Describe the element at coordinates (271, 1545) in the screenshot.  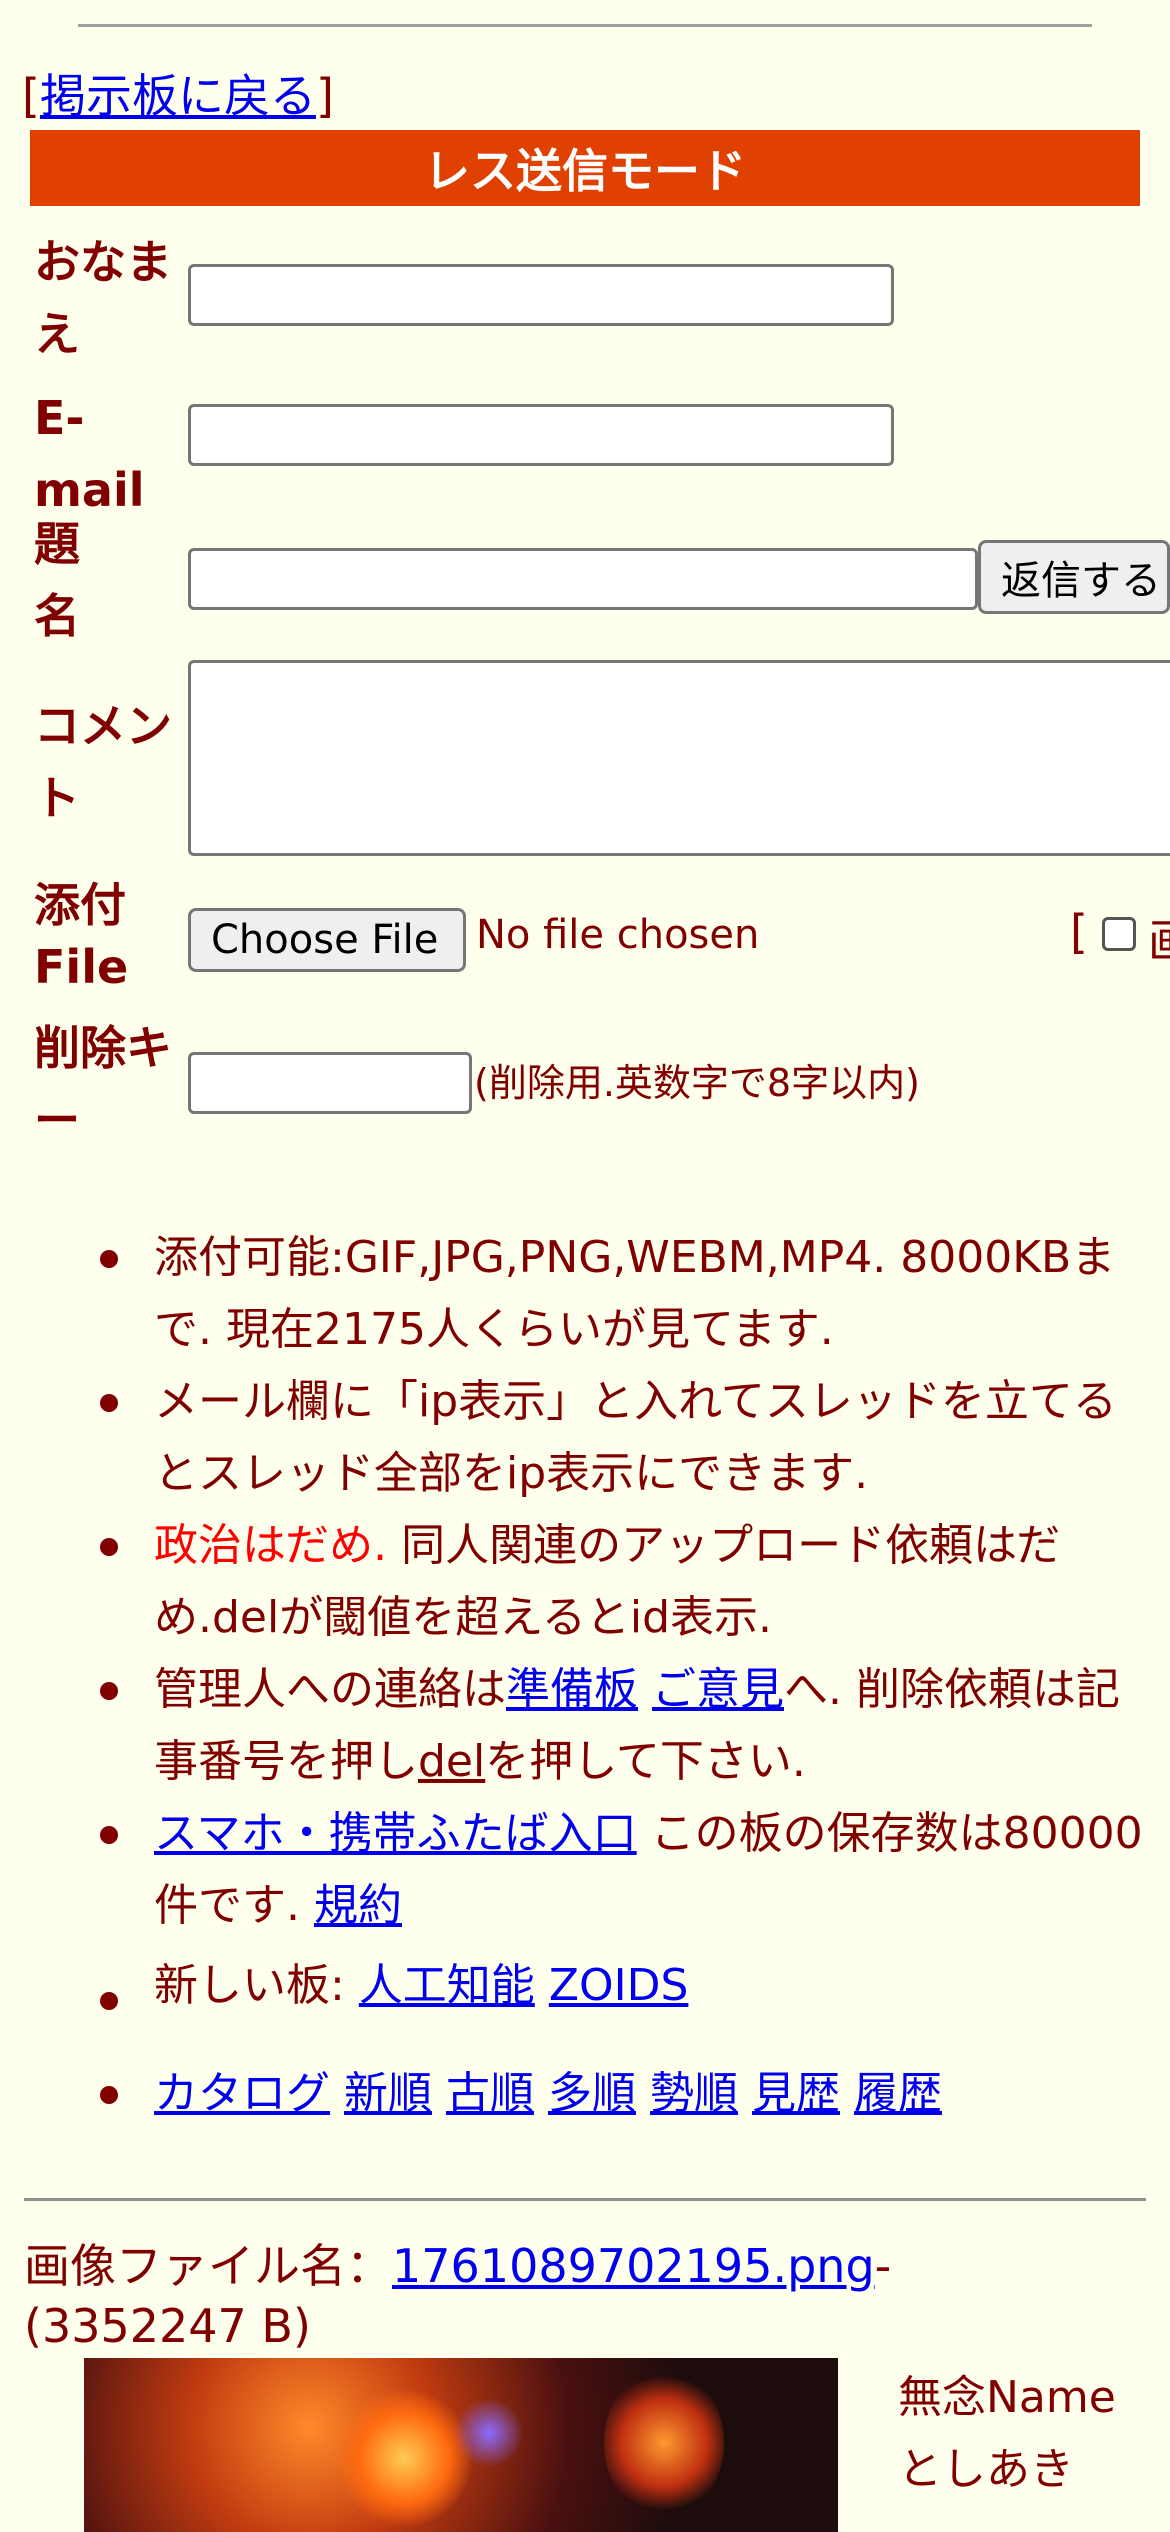
I see `politics-warning: 政治はだめ.` at that location.